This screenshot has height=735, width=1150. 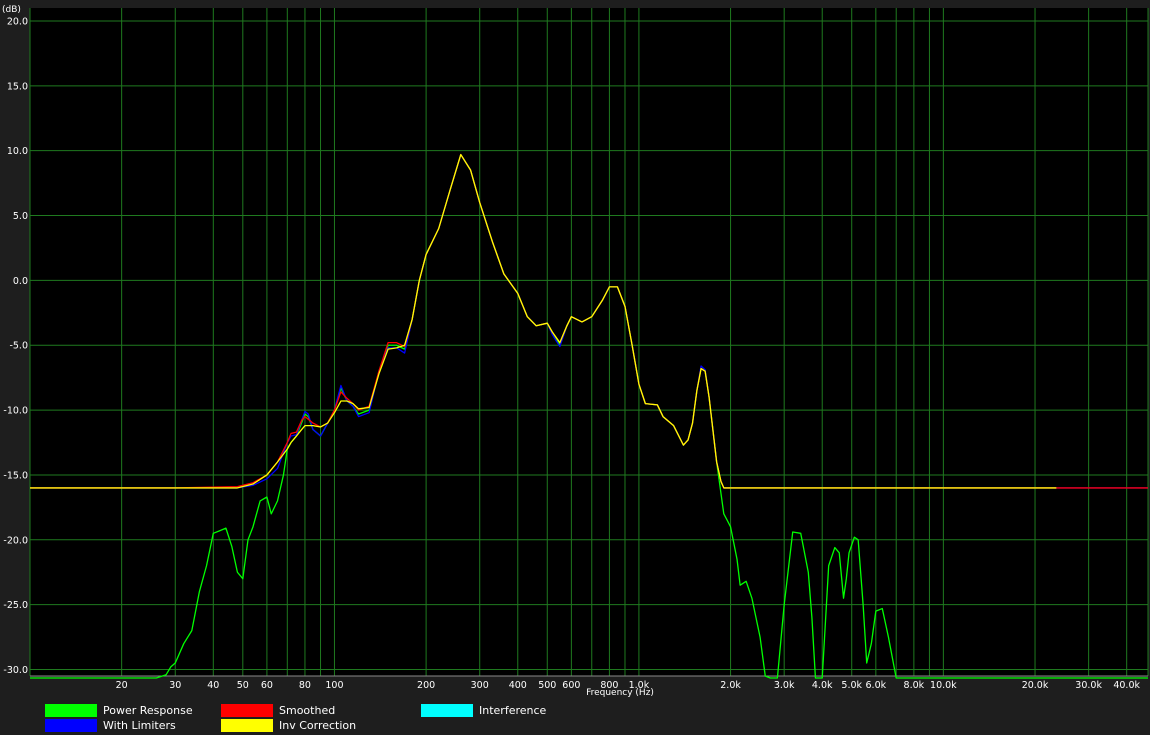 What do you see at coordinates (15, 540) in the screenshot?
I see `y-tick-label: -20.0` at bounding box center [15, 540].